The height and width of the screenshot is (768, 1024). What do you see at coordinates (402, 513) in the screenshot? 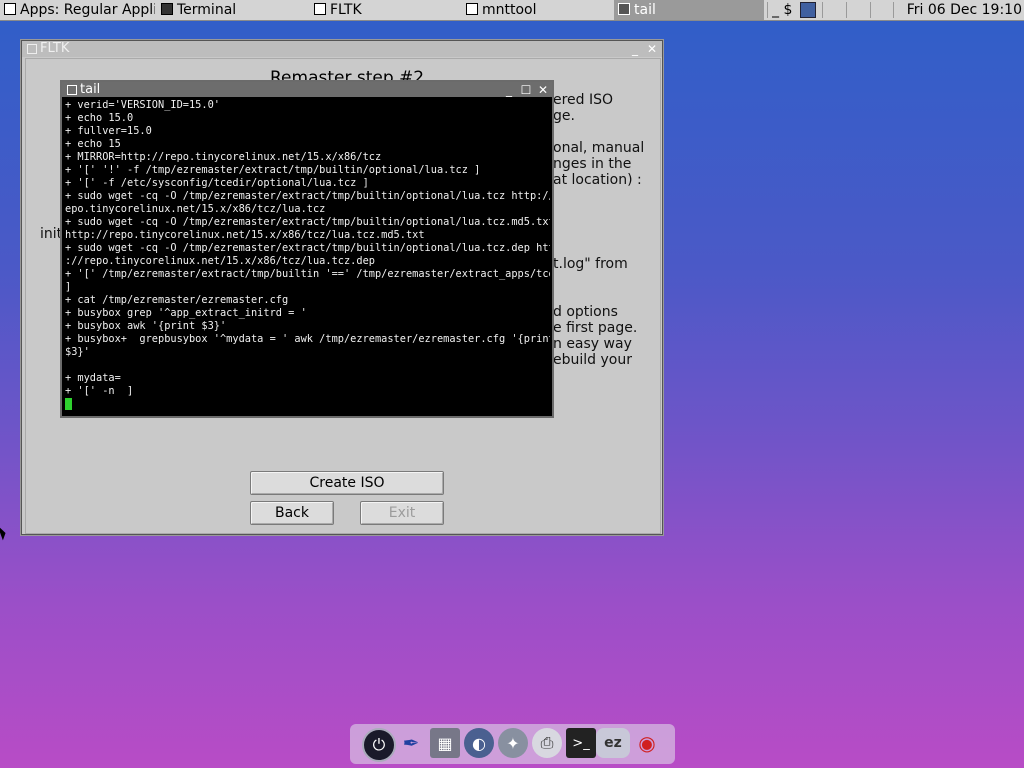
I see `exit-button: Exit` at bounding box center [402, 513].